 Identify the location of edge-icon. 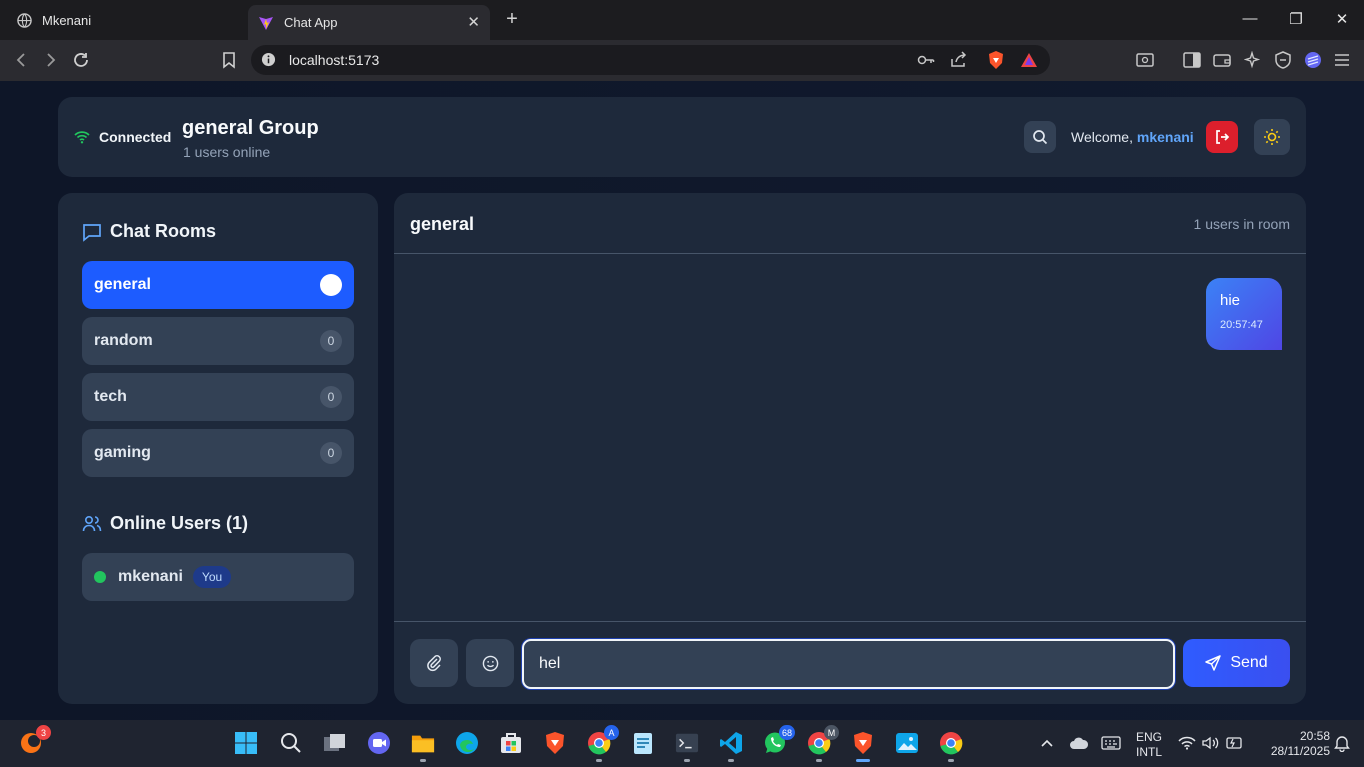
(467, 743).